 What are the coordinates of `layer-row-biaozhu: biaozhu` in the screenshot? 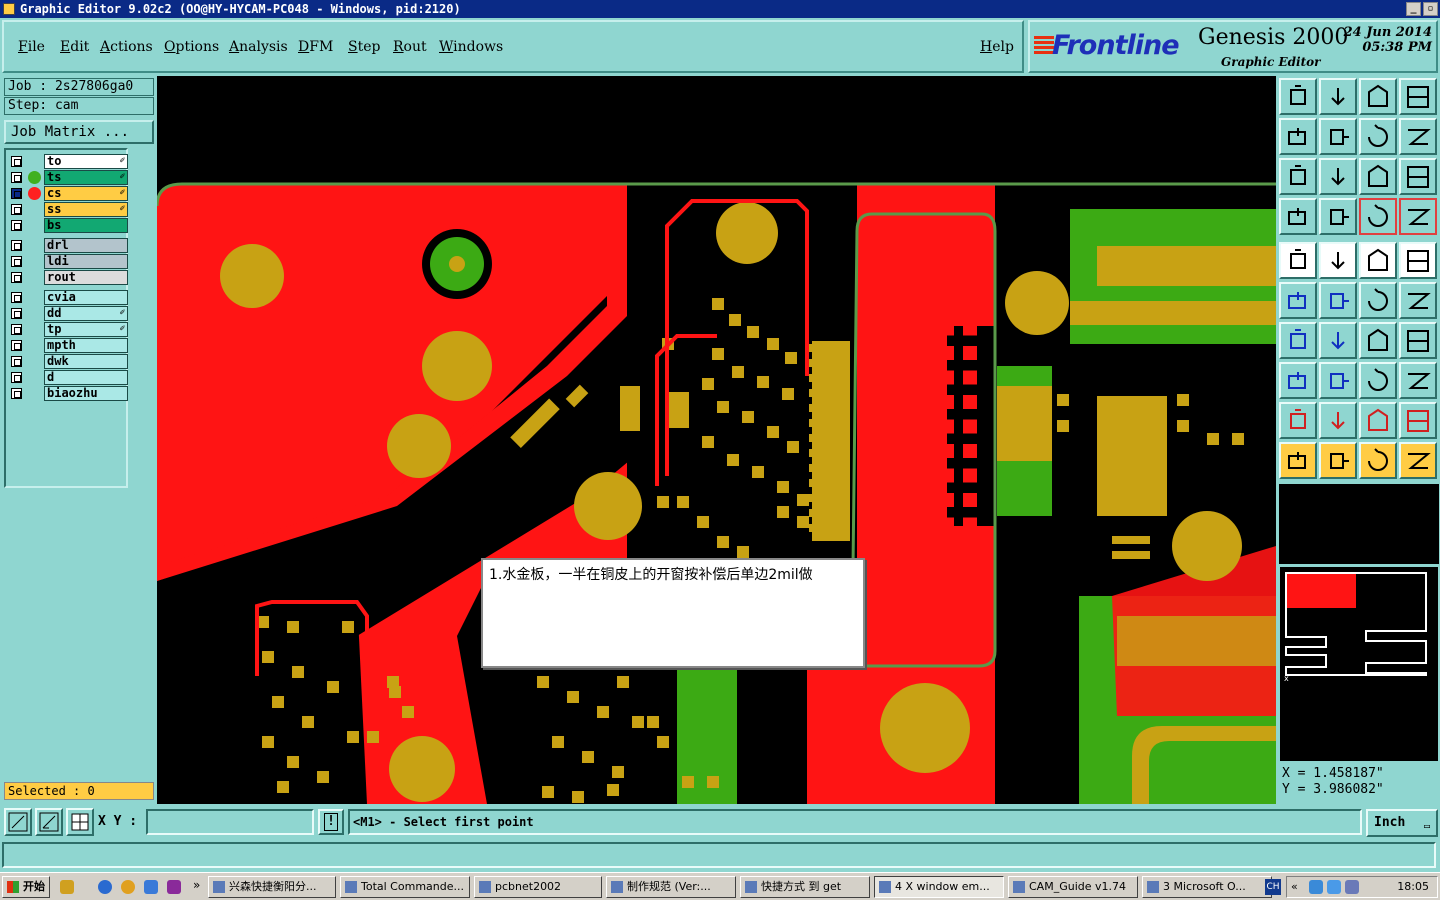 It's located at (68, 393).